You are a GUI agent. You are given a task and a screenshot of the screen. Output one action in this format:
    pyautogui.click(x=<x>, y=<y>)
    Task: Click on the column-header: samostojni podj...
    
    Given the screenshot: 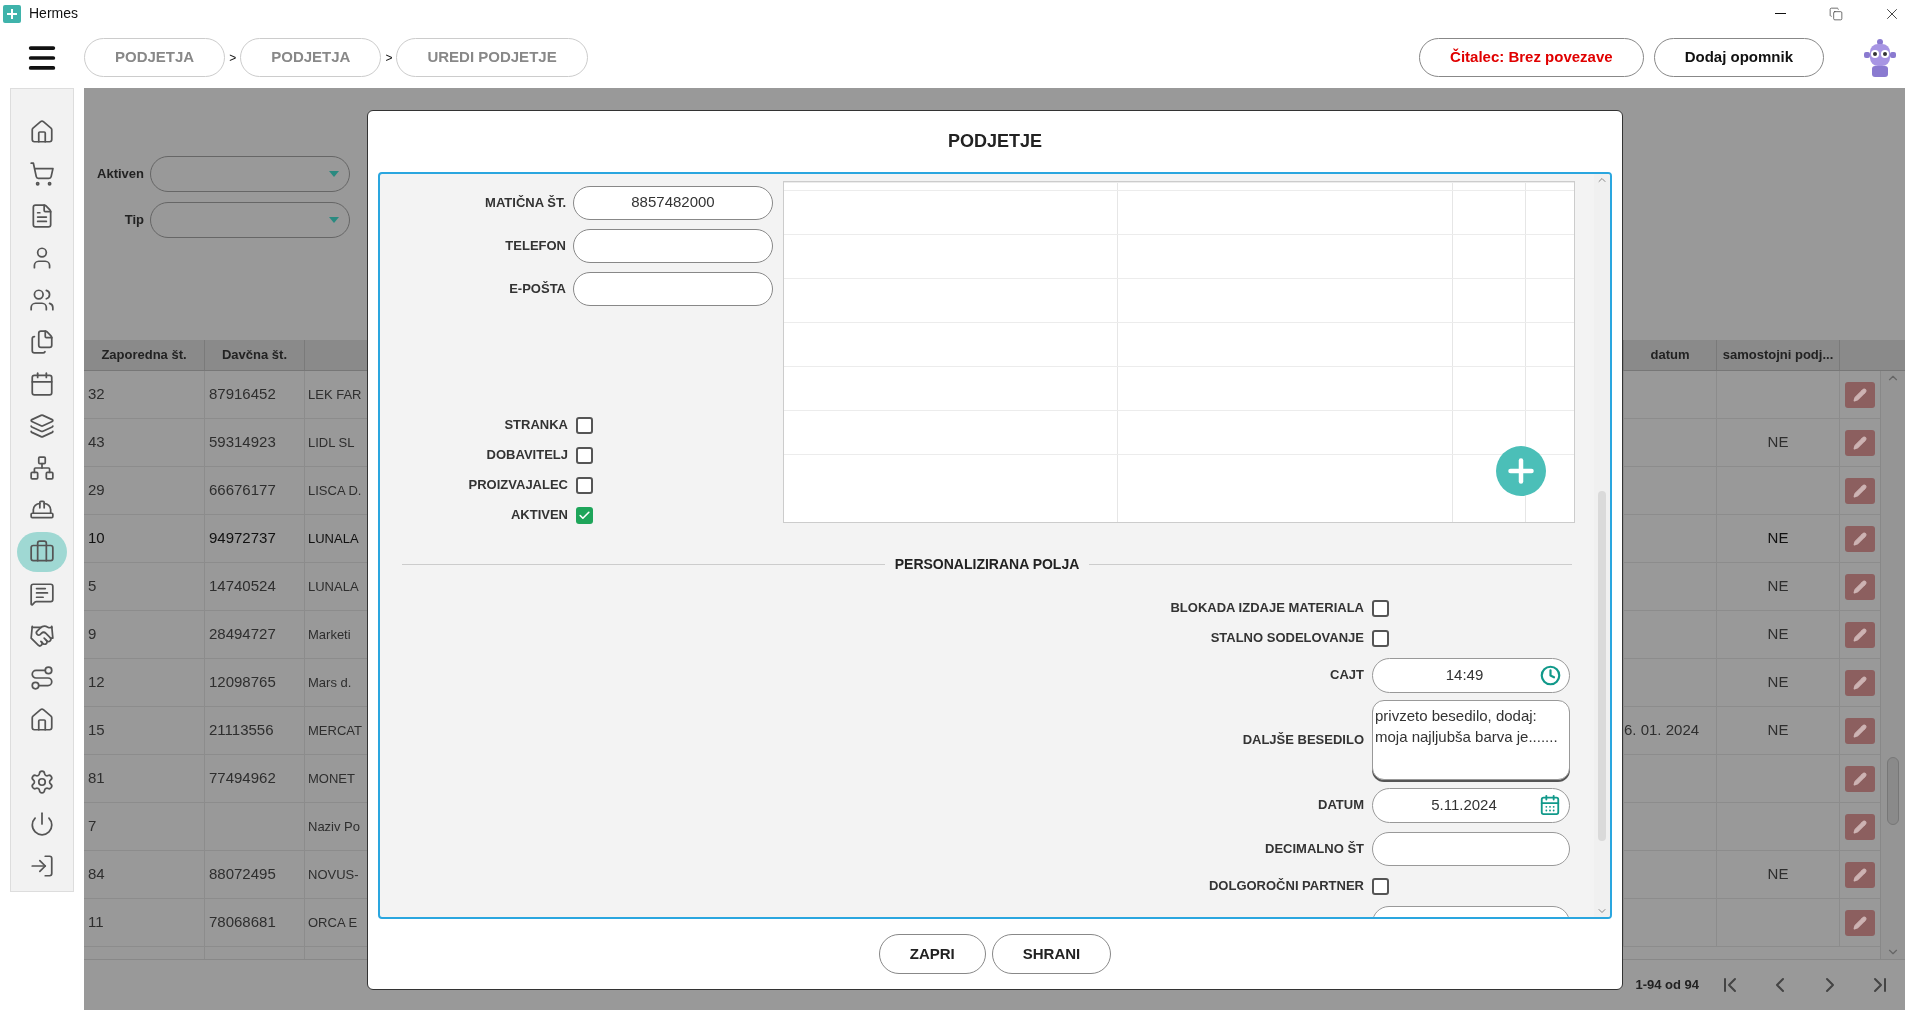 What is the action you would take?
    pyautogui.click(x=1778, y=355)
    